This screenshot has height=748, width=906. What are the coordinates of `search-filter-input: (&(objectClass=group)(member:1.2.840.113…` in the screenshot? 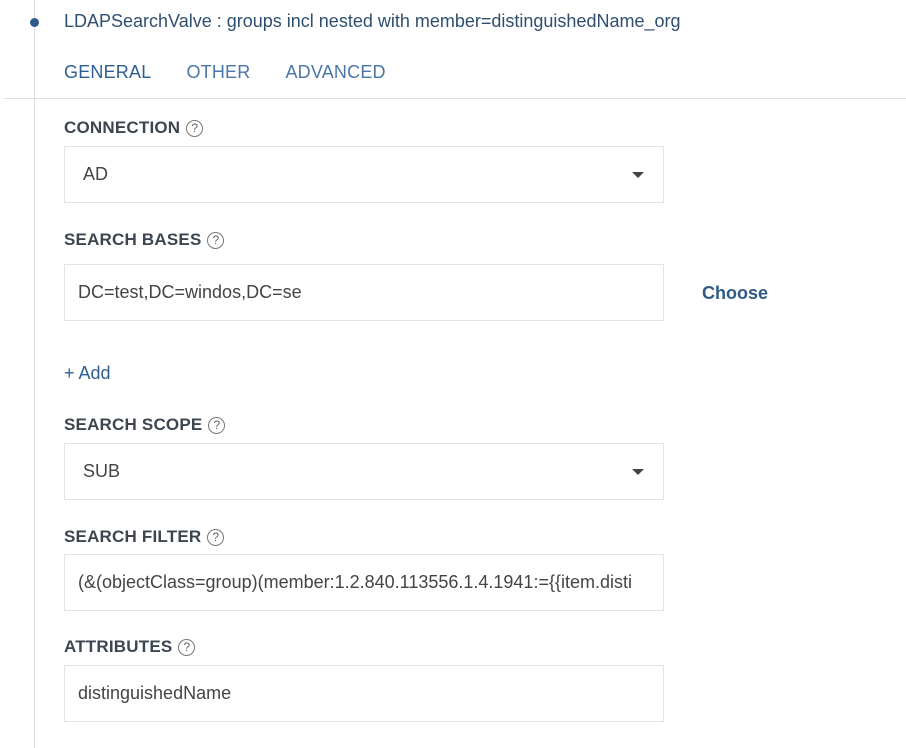 It's located at (364, 582).